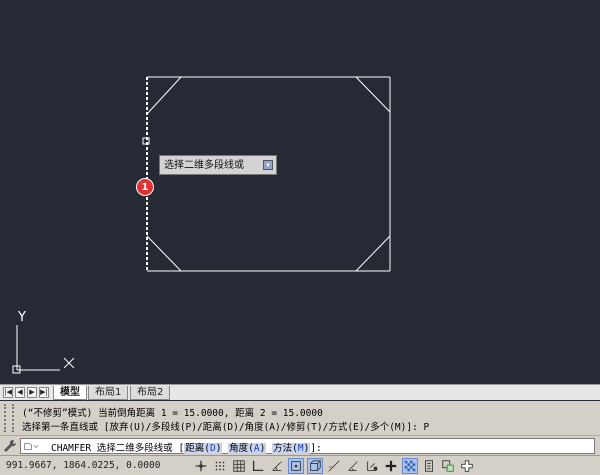  Describe the element at coordinates (467, 466) in the screenshot. I see `annotation-monitor-icon` at that location.